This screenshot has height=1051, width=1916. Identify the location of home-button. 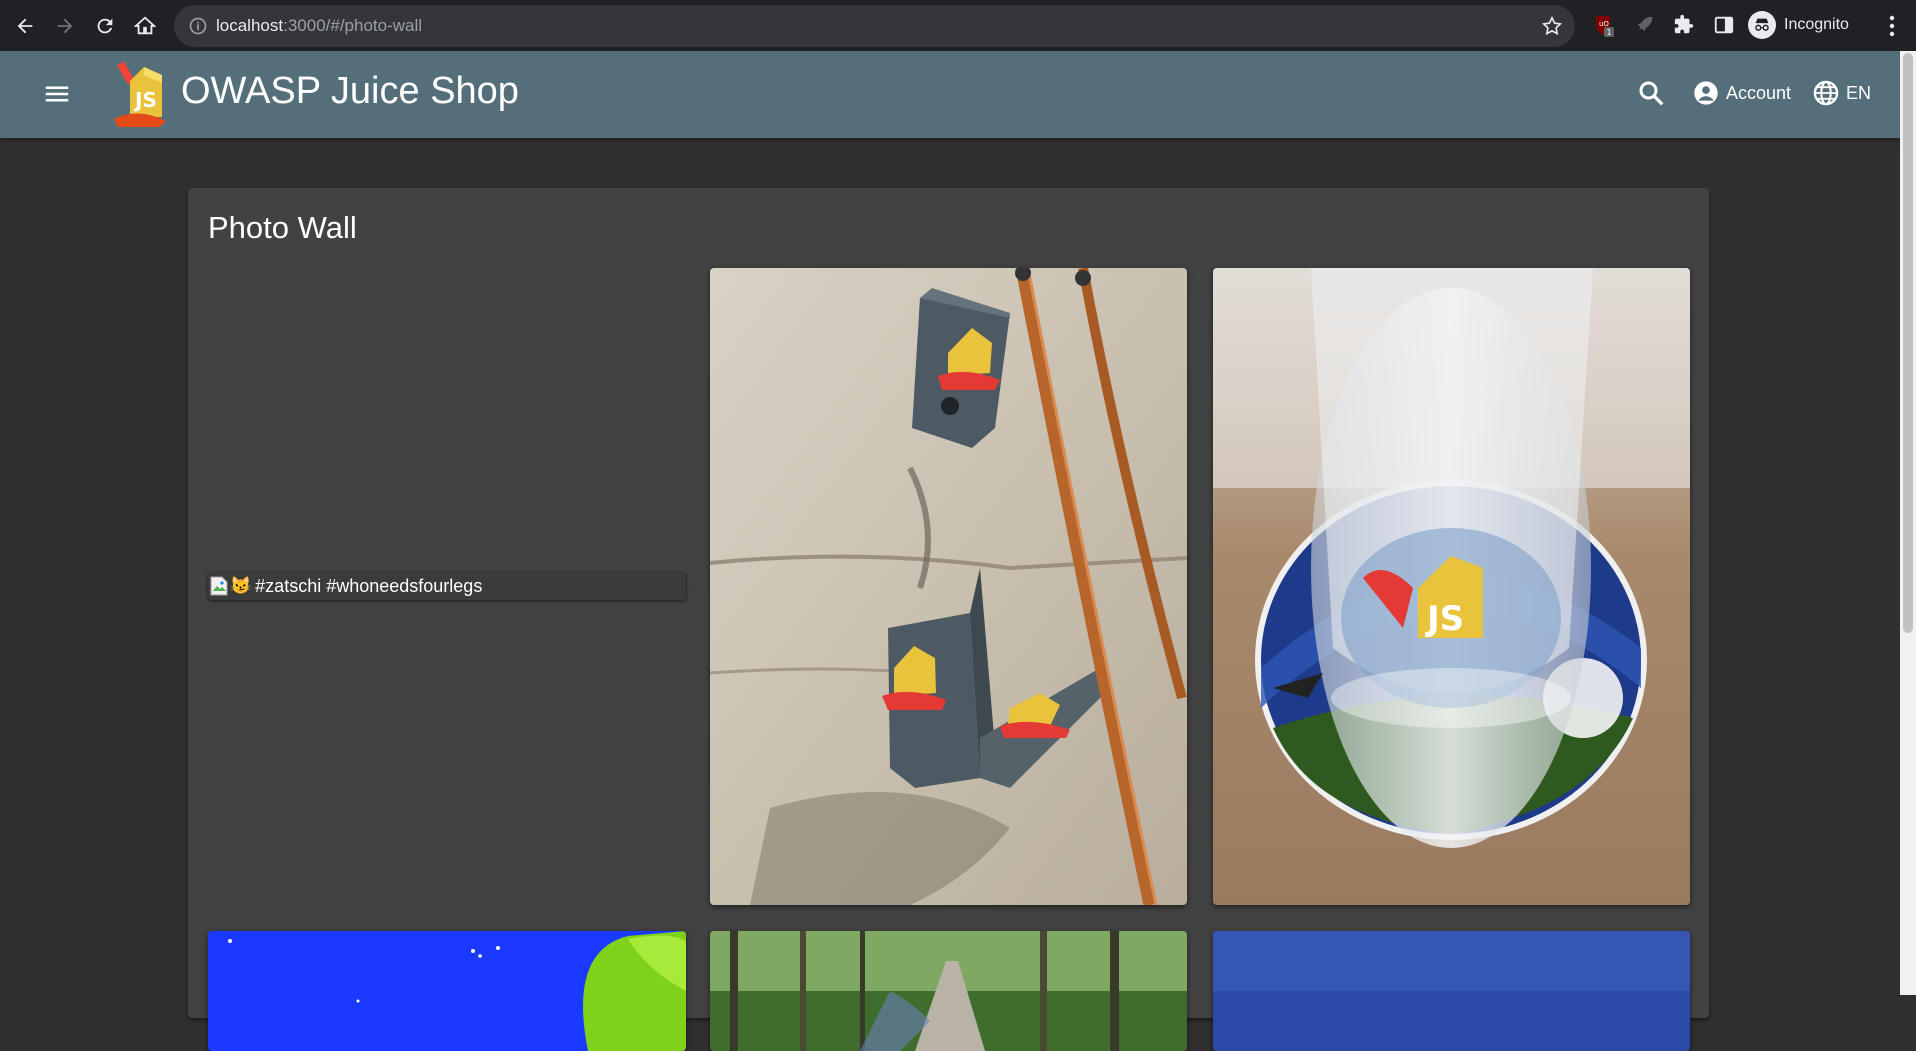
(145, 26).